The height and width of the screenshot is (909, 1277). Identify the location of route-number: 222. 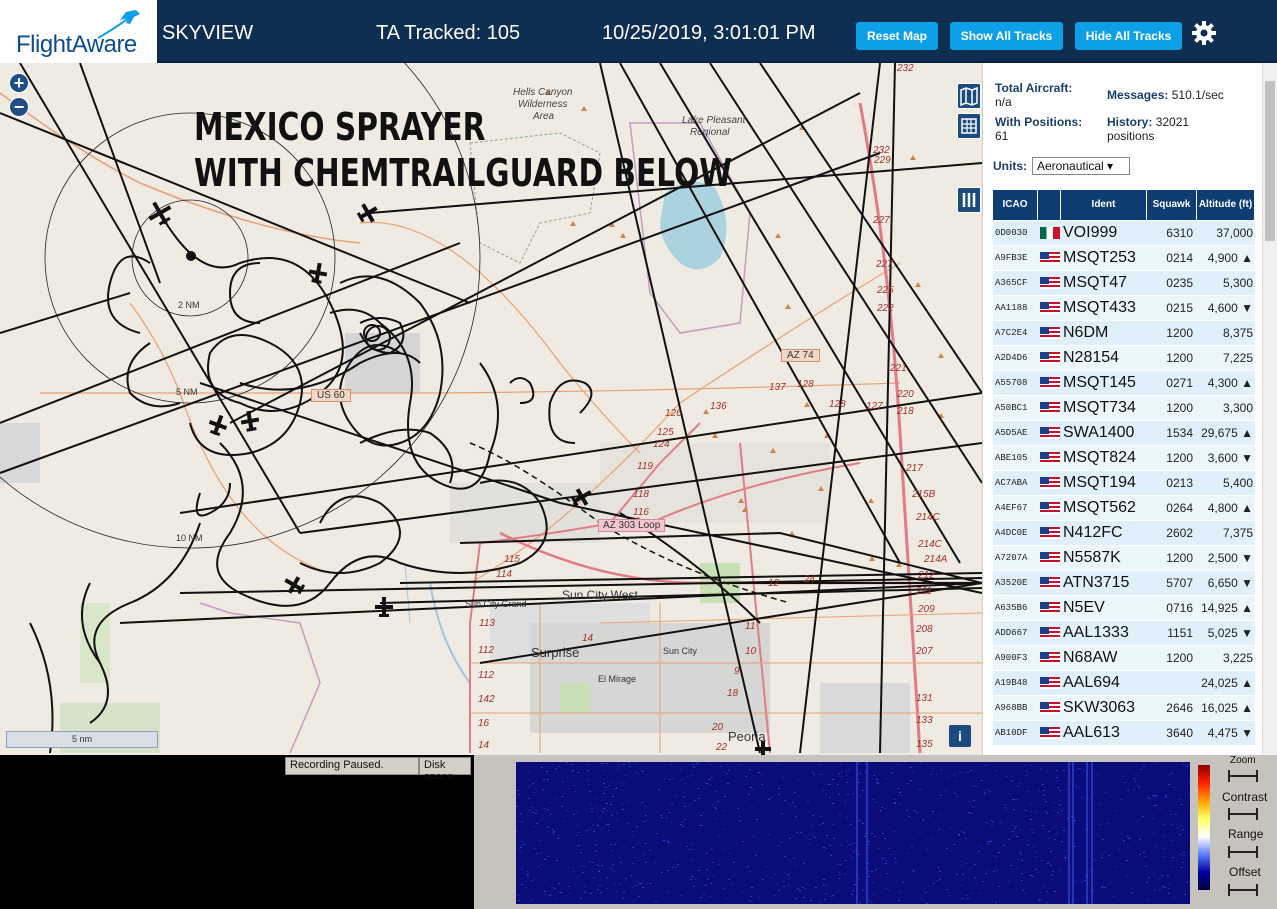
(885, 308).